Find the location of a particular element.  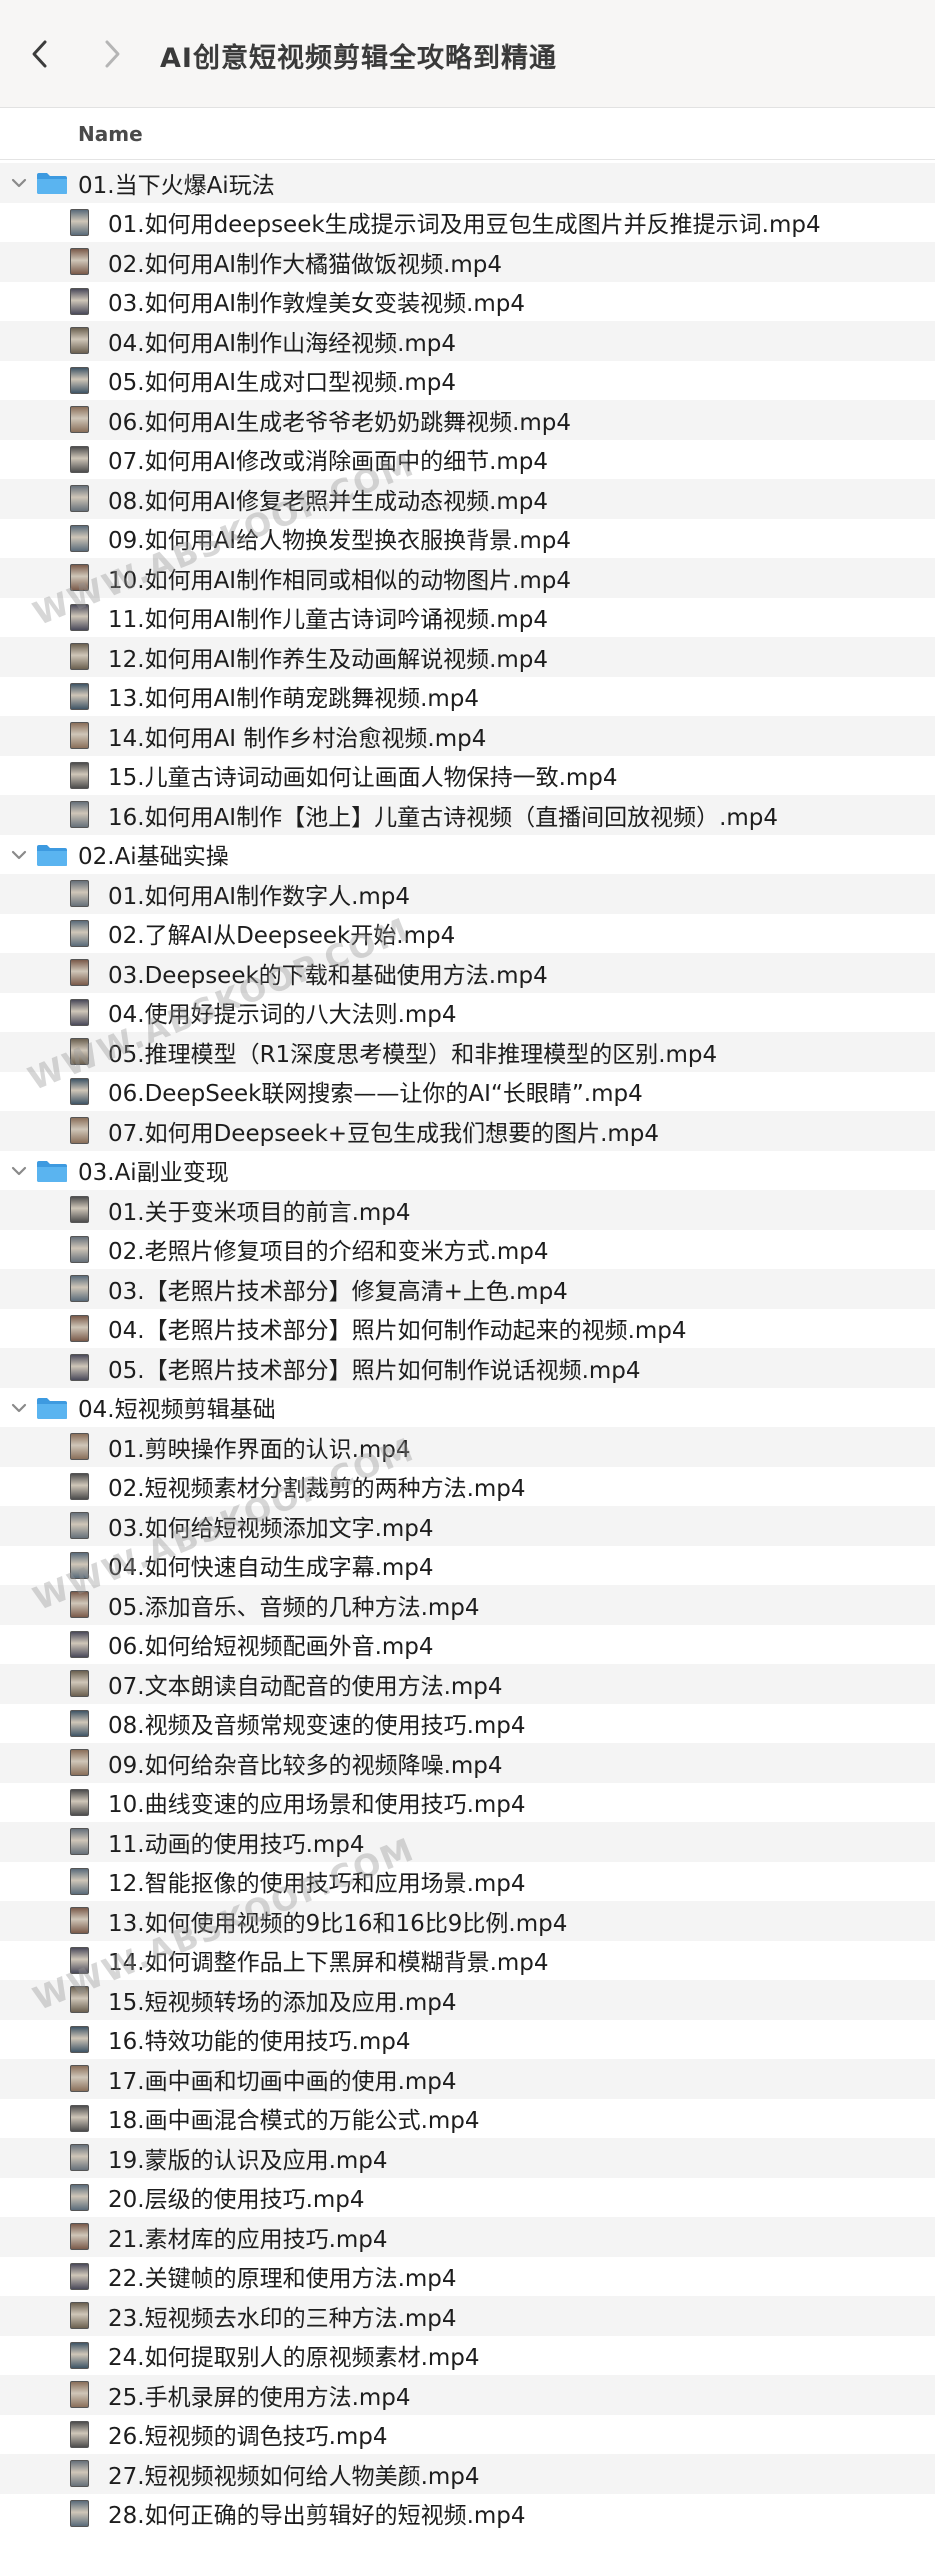

file-row: 26.短视频的调色技巧.mp4 is located at coordinates (467, 2435).